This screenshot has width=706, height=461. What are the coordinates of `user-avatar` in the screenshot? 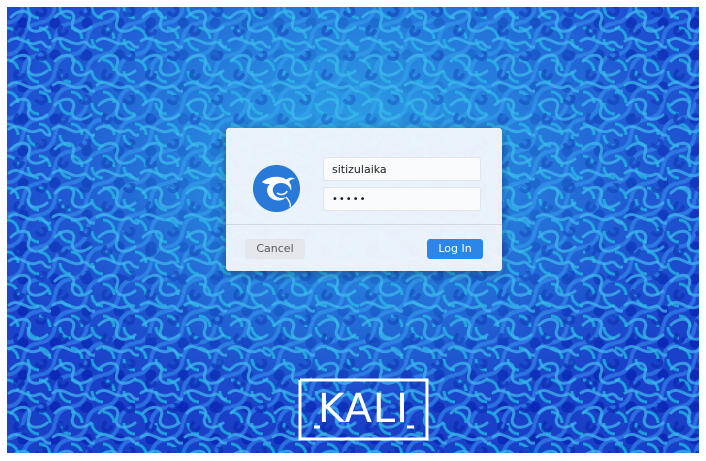 It's located at (276, 188).